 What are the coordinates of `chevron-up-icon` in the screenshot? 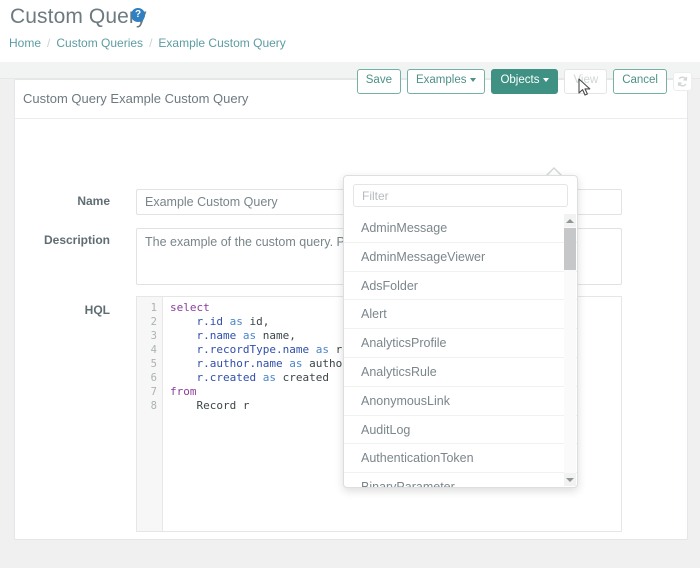 It's located at (570, 220).